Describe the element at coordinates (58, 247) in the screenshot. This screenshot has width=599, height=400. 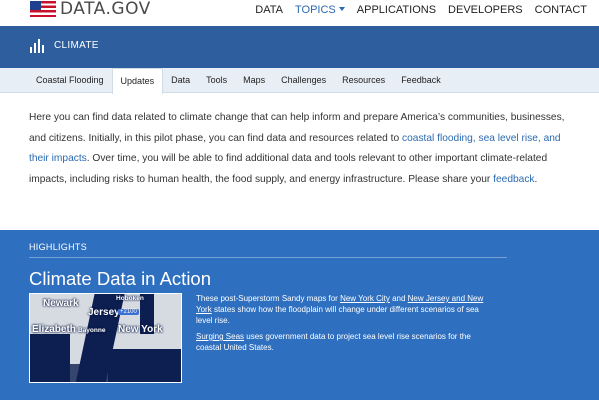
I see `highlights-label: HIGHLIGHTS` at that location.